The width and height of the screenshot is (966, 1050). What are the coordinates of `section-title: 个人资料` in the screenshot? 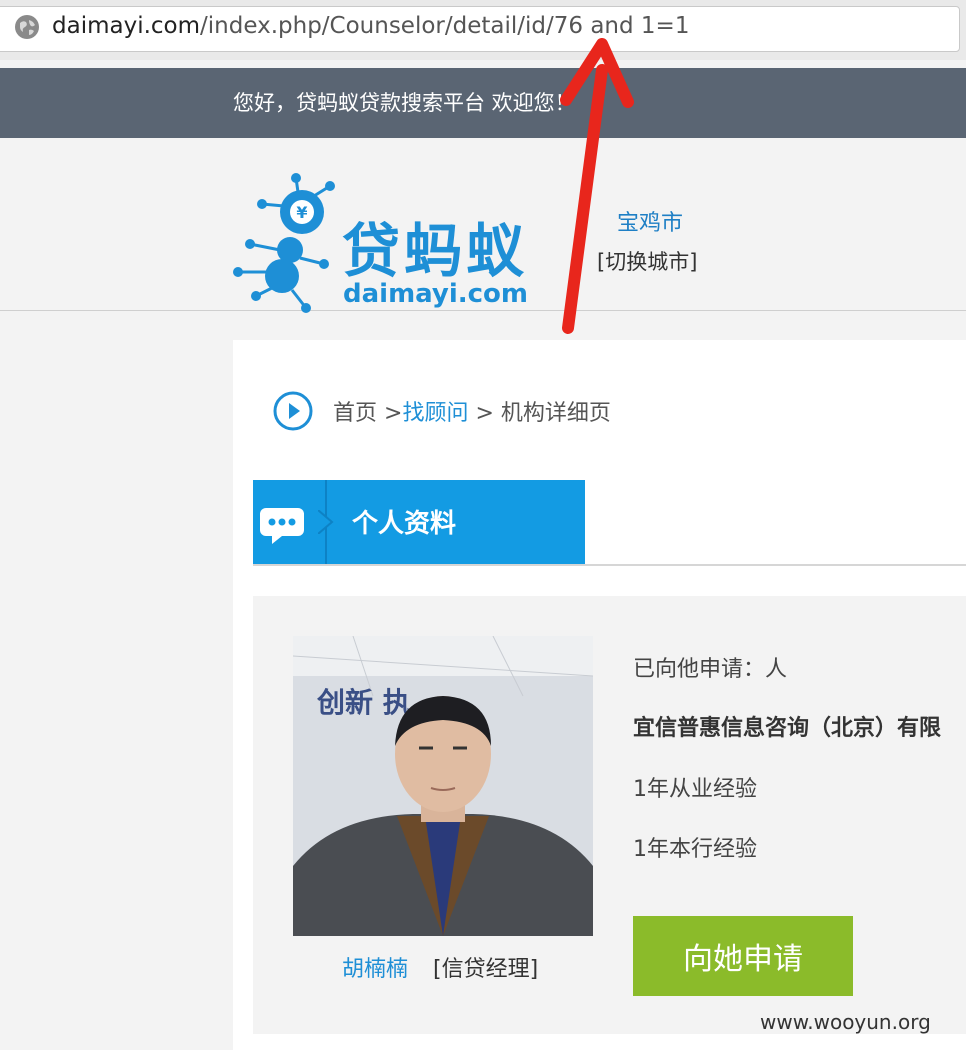 It's located at (404, 524).